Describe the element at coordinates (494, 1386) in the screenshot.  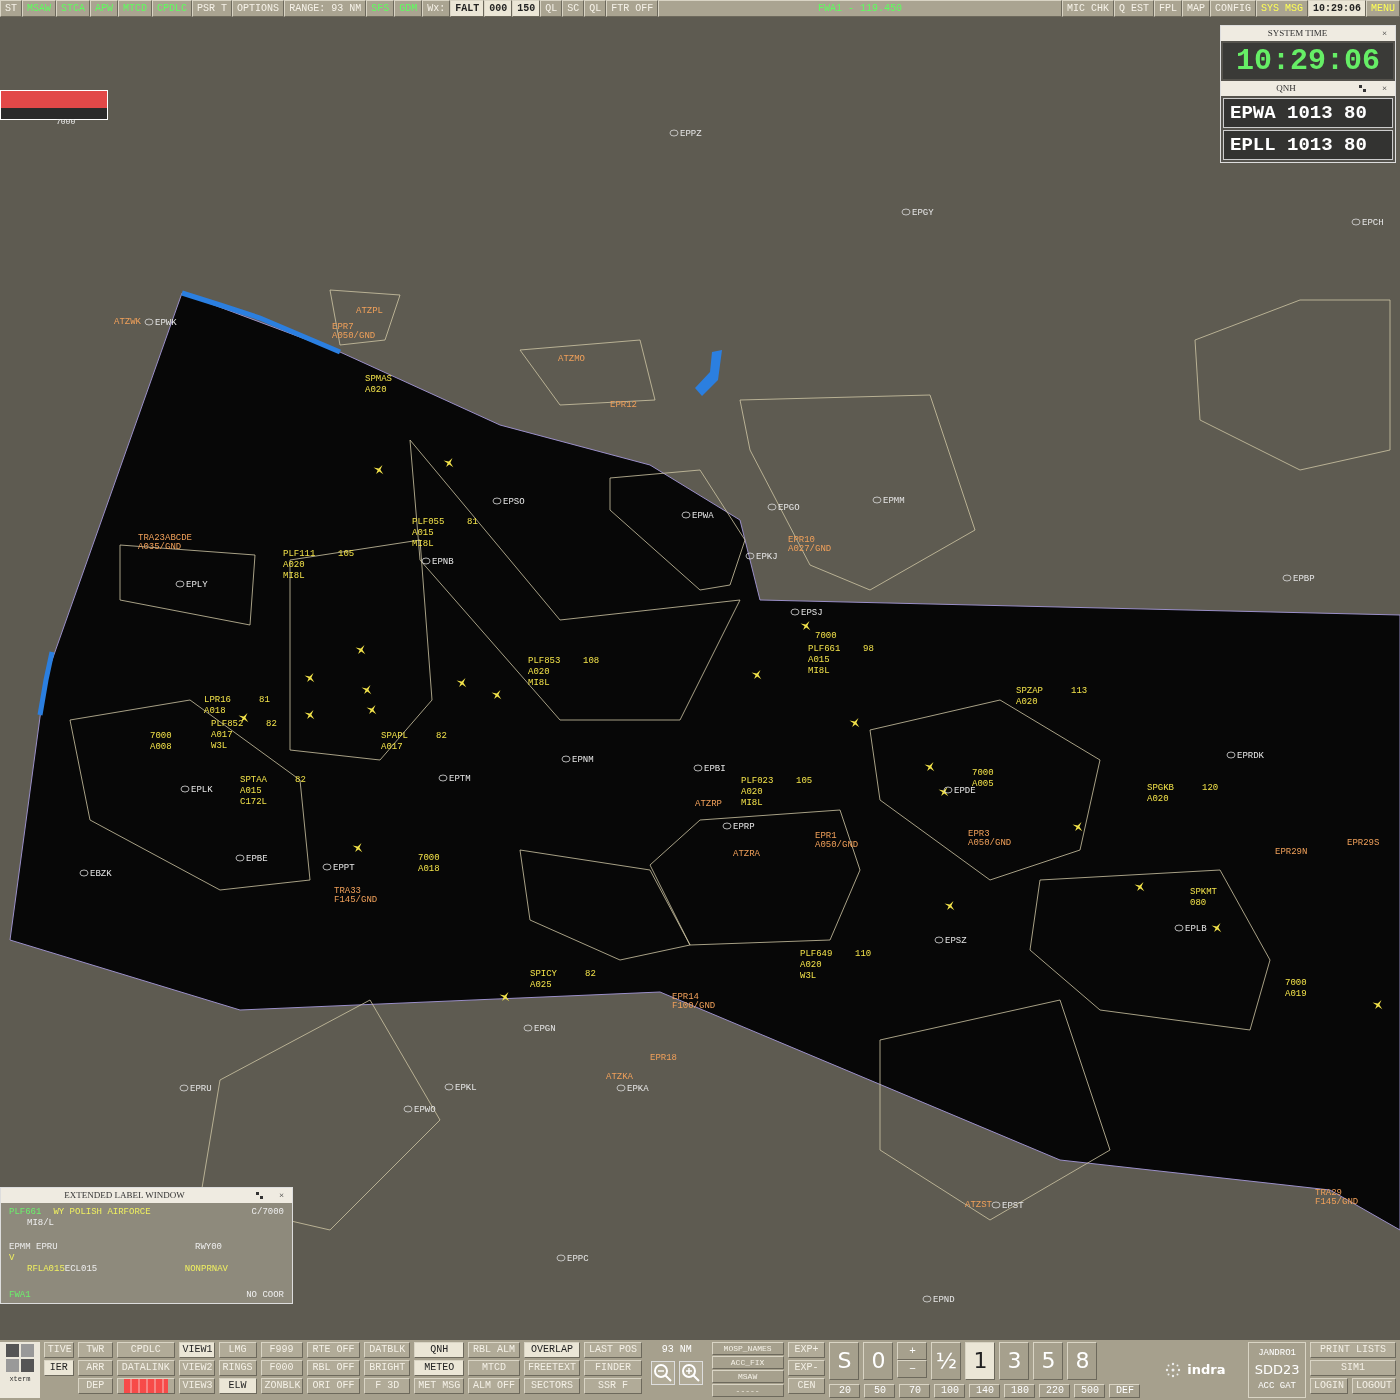
I see `panel-button: ALM OFF` at that location.